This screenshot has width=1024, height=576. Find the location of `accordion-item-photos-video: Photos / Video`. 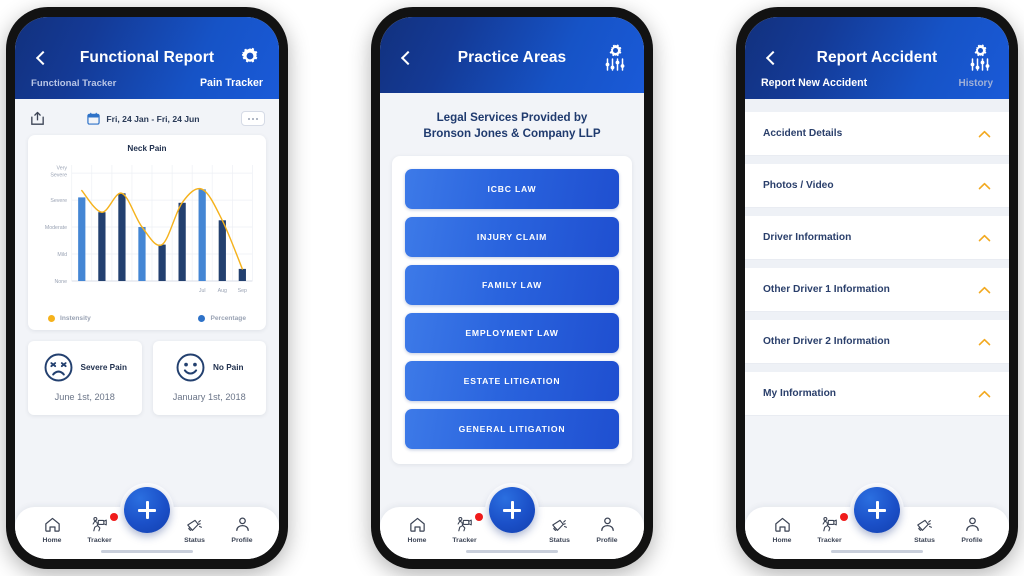

accordion-item-photos-video: Photos / Video is located at coordinates (877, 186).